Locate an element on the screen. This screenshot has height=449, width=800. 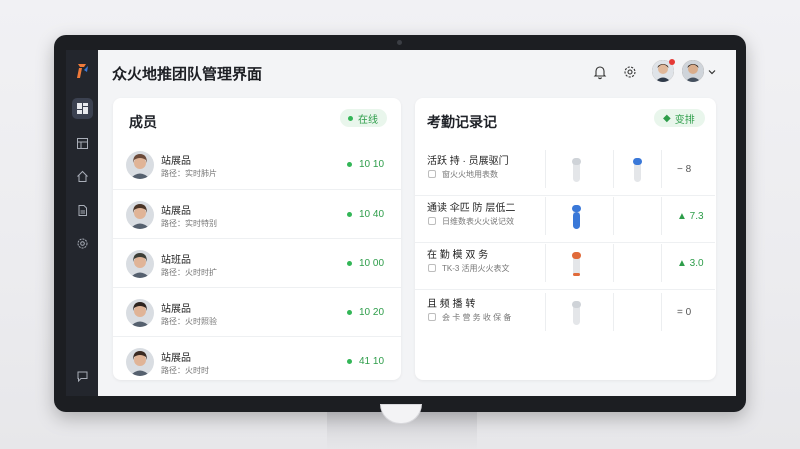
member-row: 站展品路径：实时特别 10 40 is located at coordinates (257, 213).